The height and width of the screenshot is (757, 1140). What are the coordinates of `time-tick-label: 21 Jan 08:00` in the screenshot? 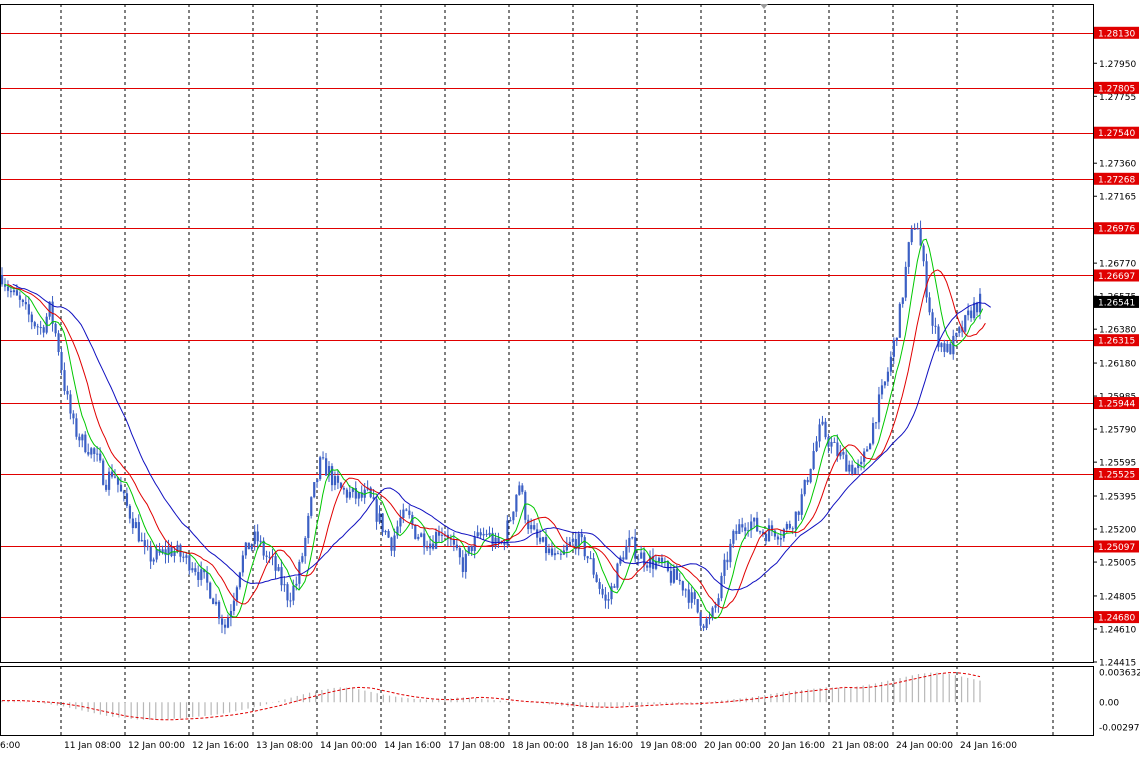 It's located at (860, 746).